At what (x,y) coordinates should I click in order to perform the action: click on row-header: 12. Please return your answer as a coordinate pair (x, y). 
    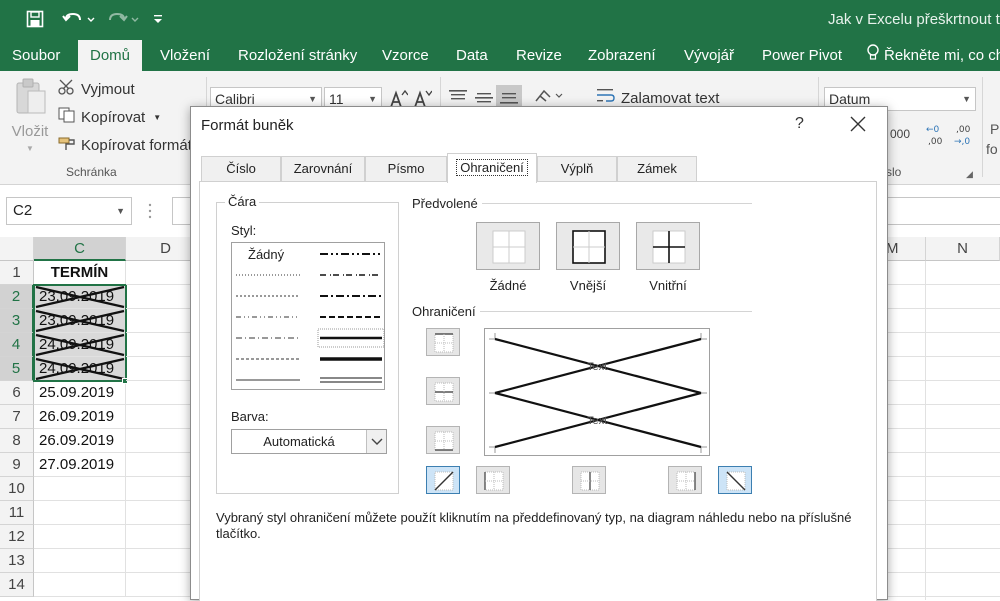
    Looking at the image, I should click on (17, 537).